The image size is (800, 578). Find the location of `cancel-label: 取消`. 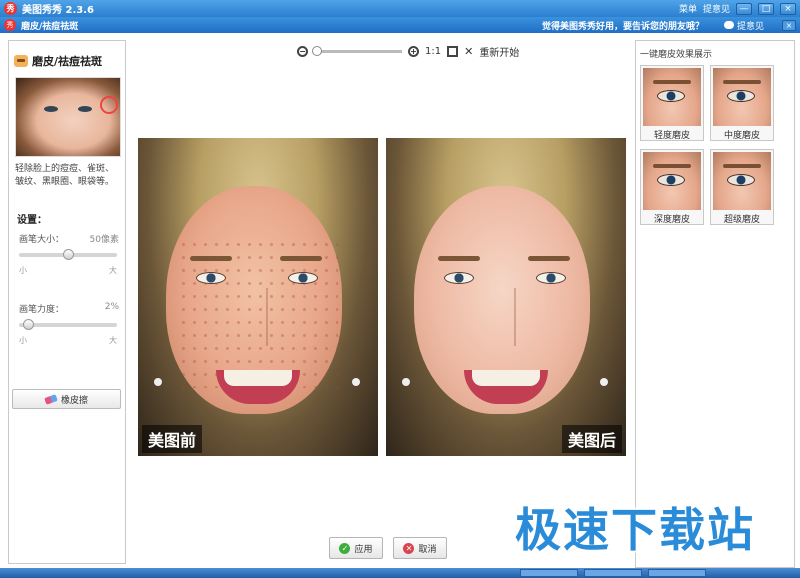

cancel-label: 取消 is located at coordinates (427, 549).